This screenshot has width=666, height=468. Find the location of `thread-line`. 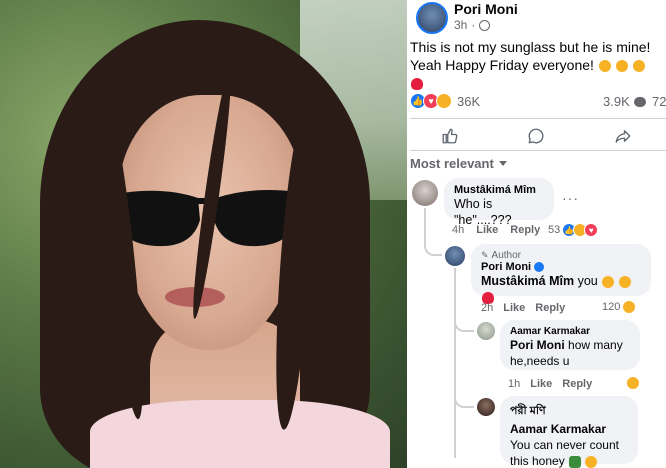

thread-line is located at coordinates (455, 363).